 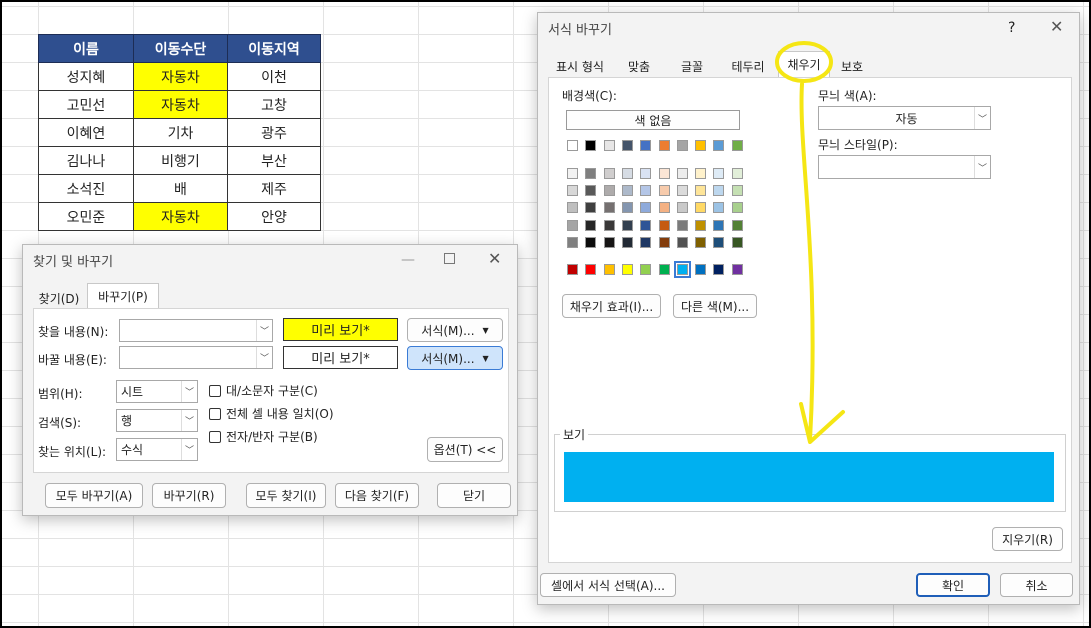 What do you see at coordinates (157, 449) in the screenshot?
I see `look-in-select: 수식 ﹀` at bounding box center [157, 449].